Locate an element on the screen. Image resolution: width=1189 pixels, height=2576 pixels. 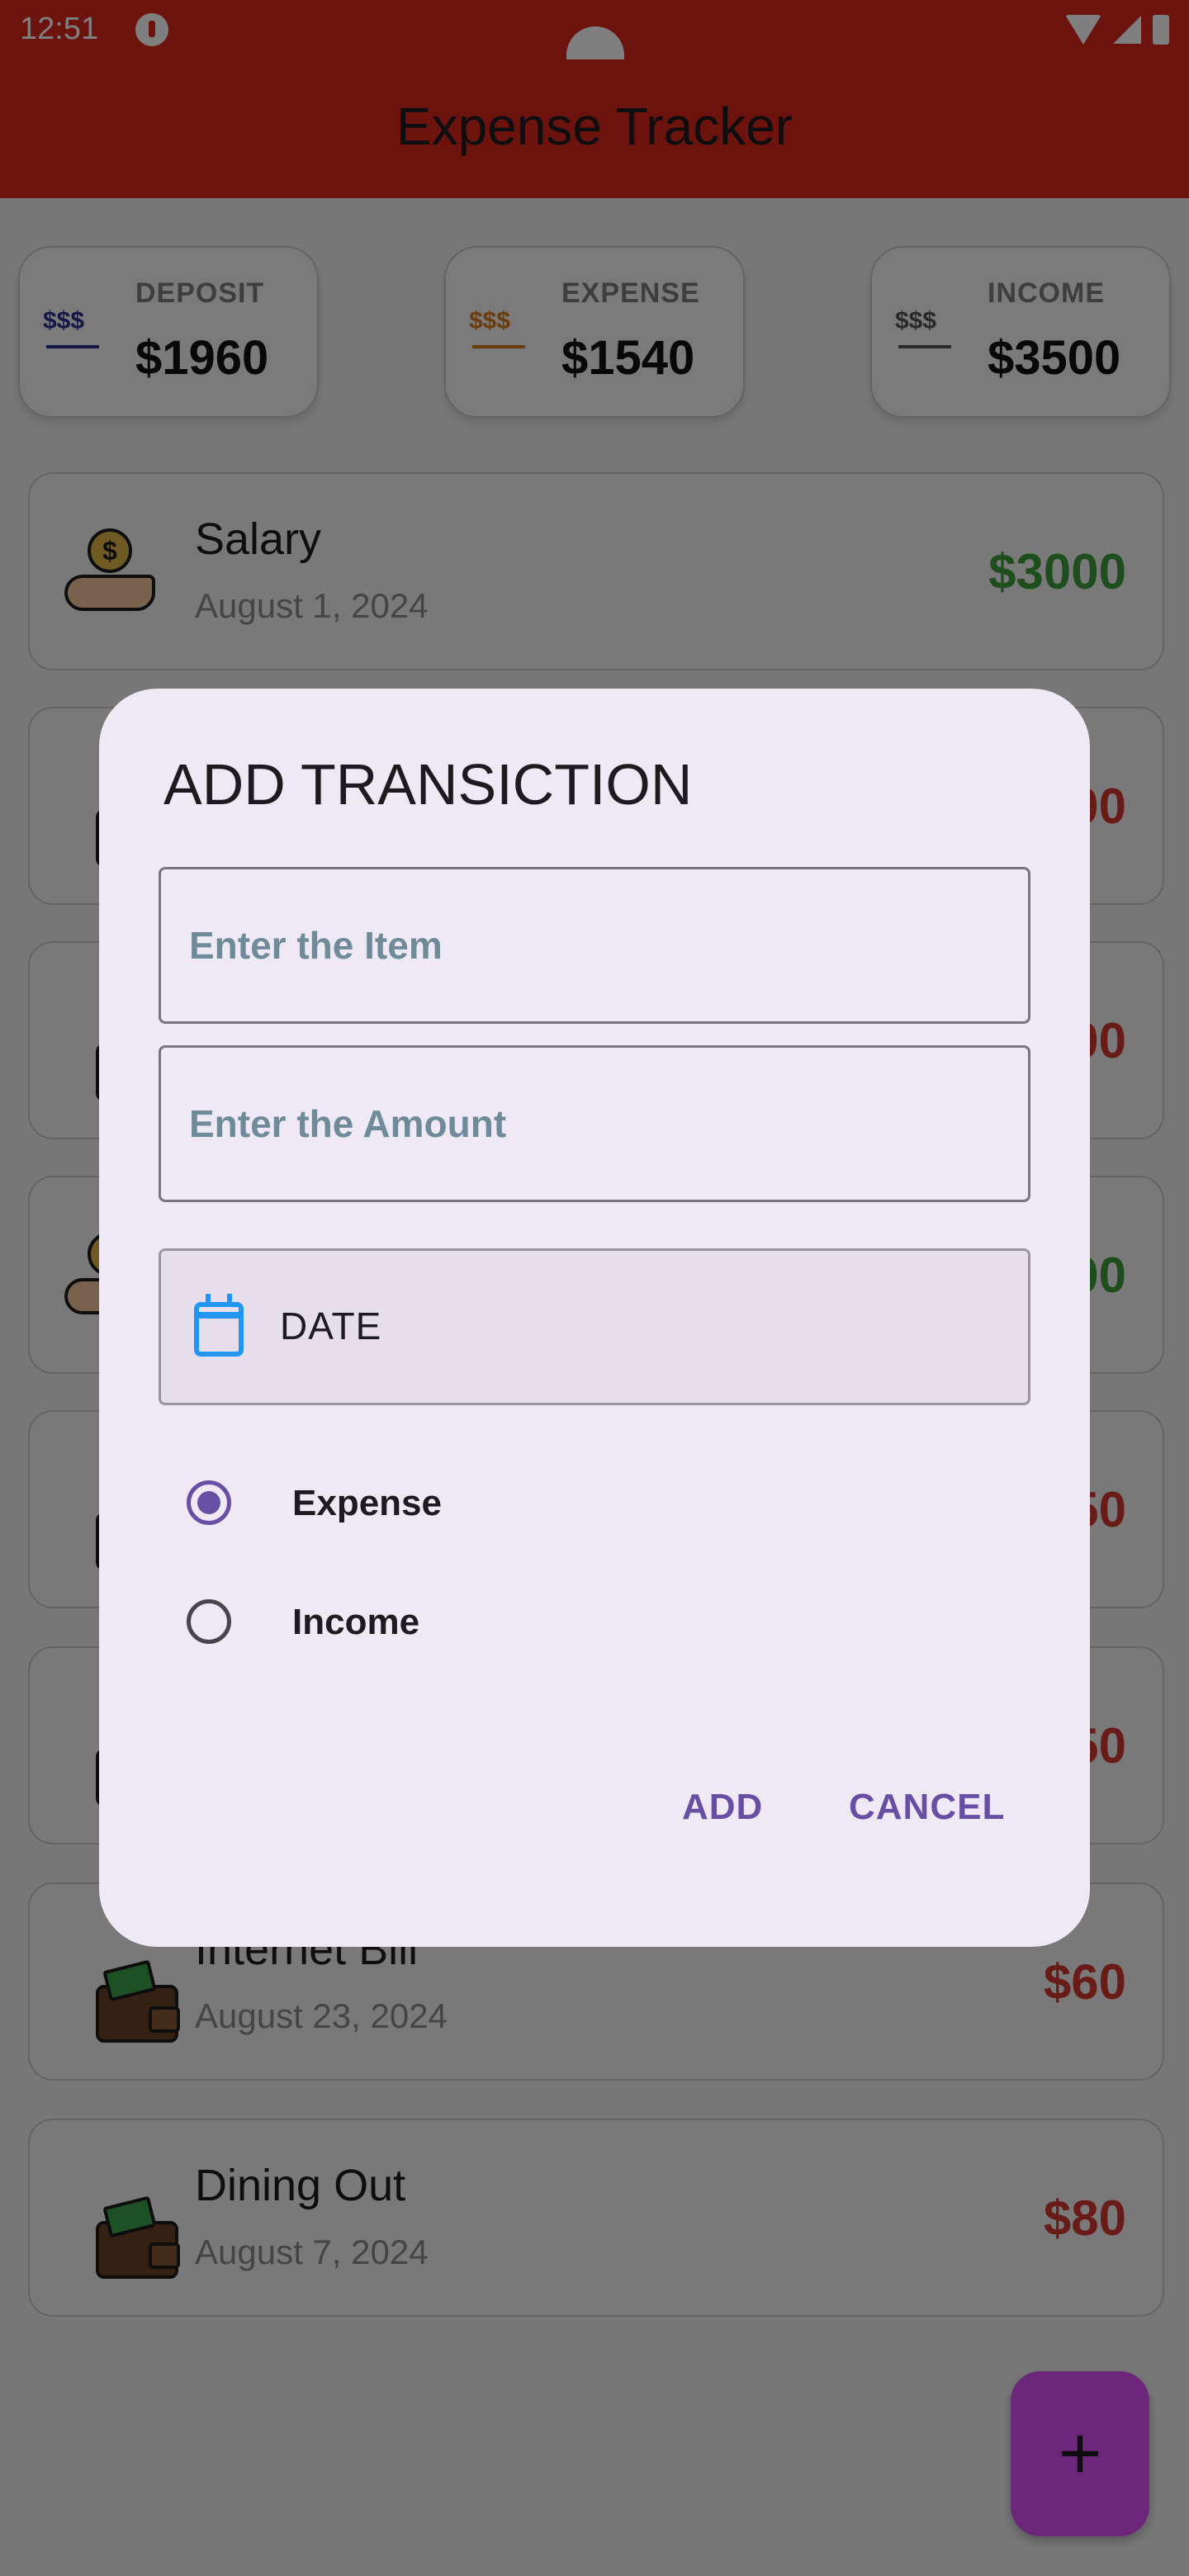
radio-income: Income is located at coordinates (476, 1622).